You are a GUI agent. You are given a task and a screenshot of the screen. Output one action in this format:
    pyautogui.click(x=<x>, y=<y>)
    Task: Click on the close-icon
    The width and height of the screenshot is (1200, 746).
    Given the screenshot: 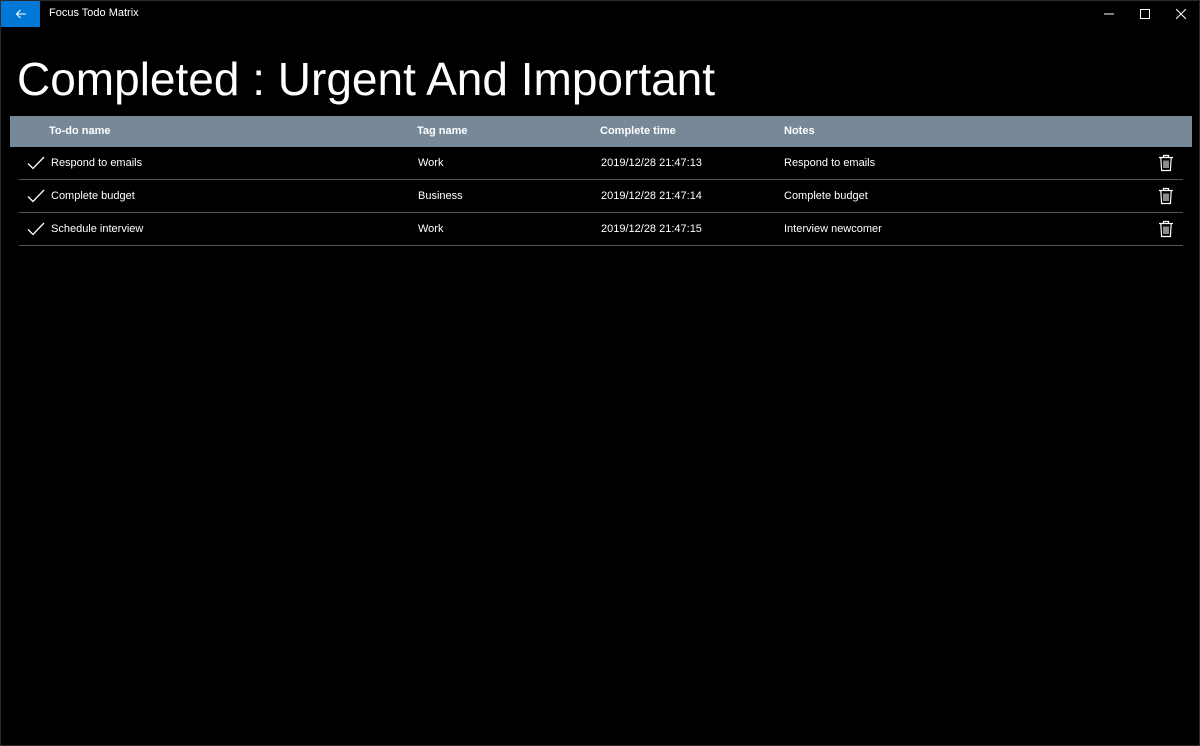 What is the action you would take?
    pyautogui.click(x=1181, y=14)
    